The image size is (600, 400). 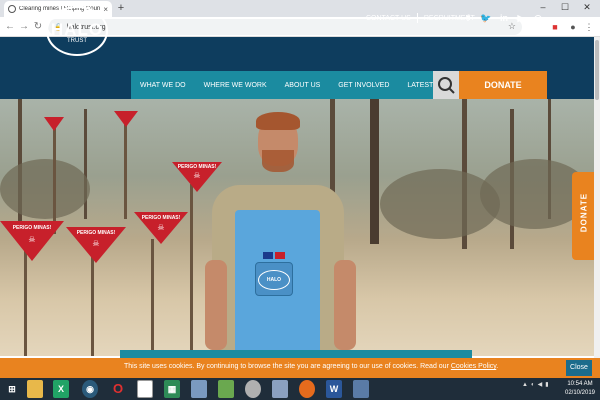 What do you see at coordinates (538, 18) in the screenshot?
I see `instagram-icon: ◎` at bounding box center [538, 18].